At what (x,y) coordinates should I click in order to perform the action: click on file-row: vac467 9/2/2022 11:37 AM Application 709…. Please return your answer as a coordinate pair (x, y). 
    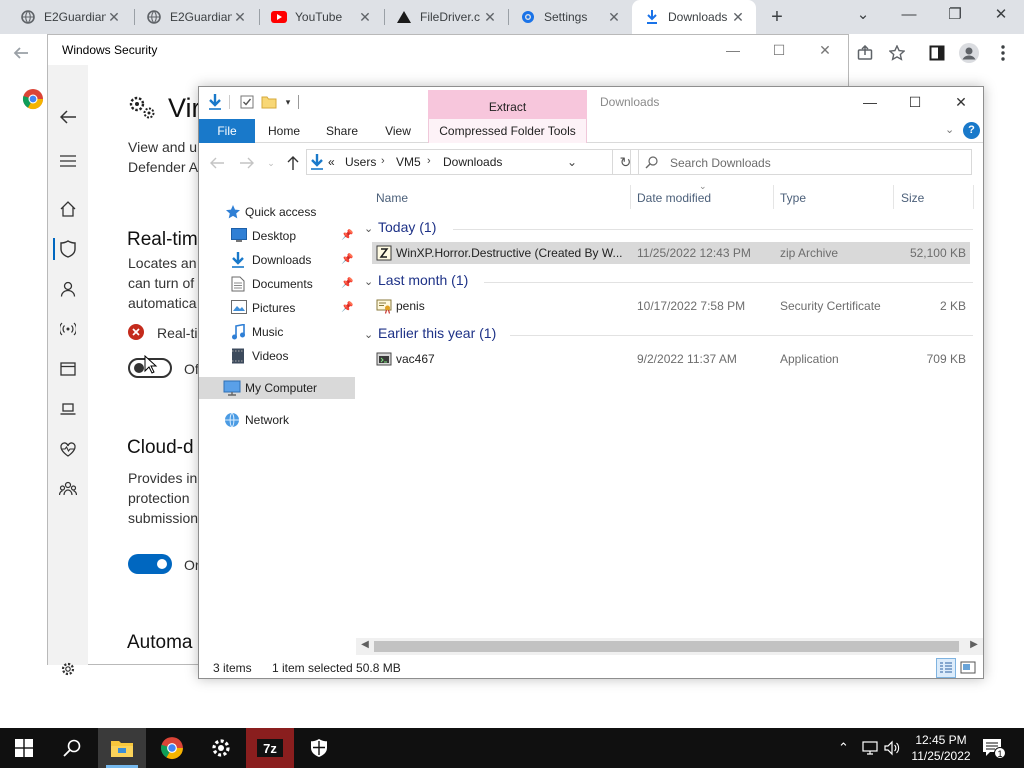
    Looking at the image, I should click on (671, 359).